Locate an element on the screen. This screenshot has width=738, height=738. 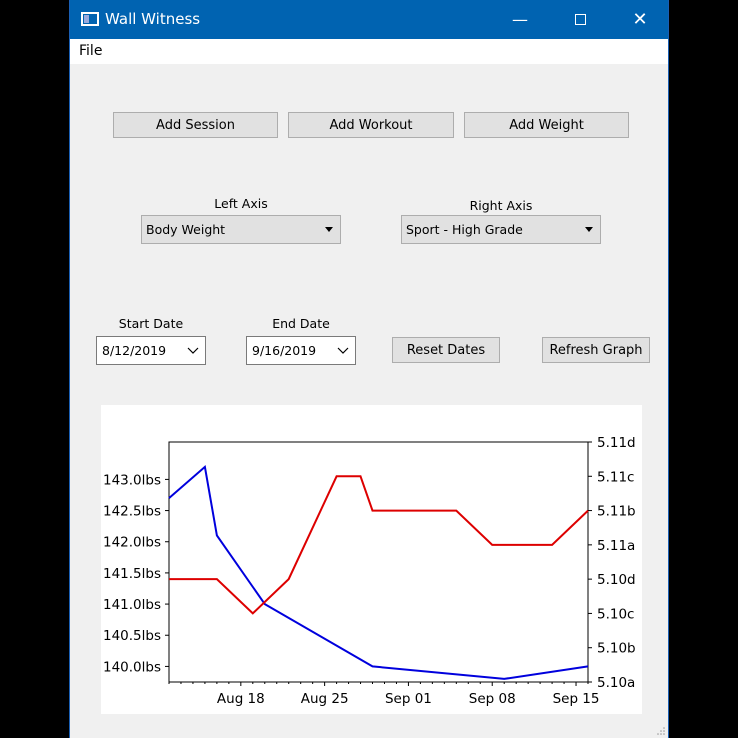
x-tick-label: Aug 25 is located at coordinates (325, 699).